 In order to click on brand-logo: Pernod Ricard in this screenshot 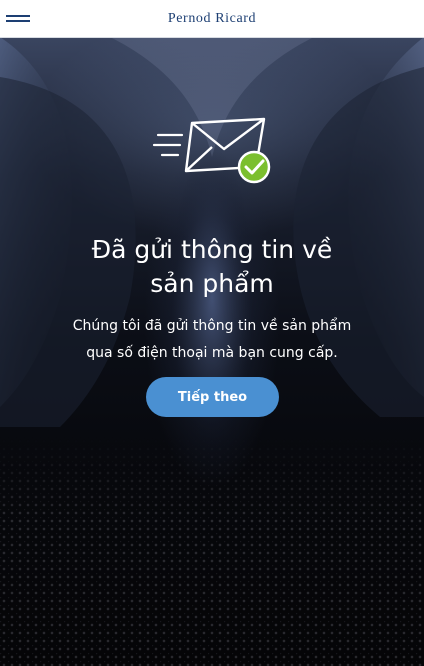, I will do `click(212, 19)`.